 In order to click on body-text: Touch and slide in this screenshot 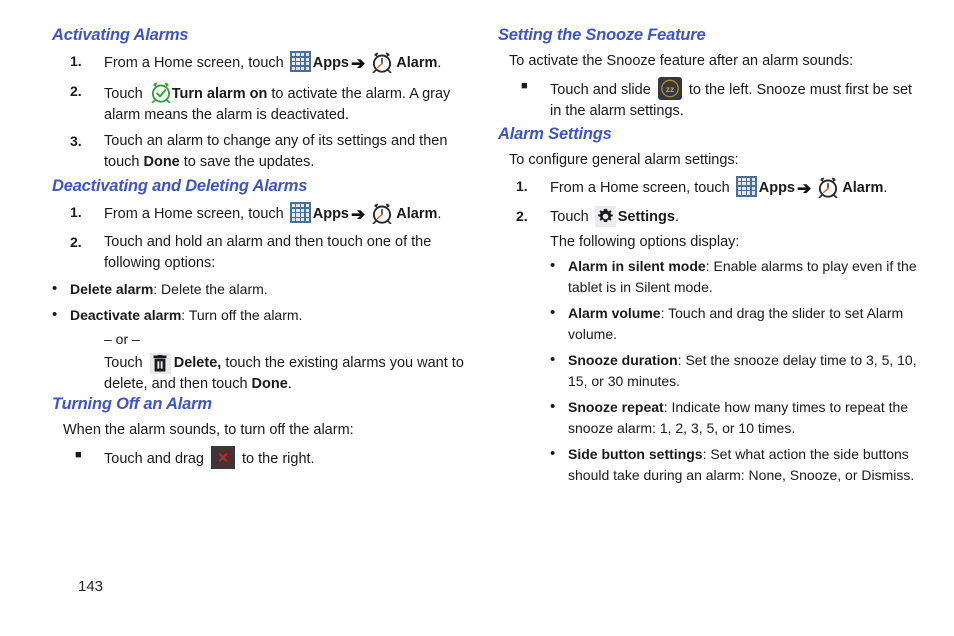, I will do `click(602, 89)`.